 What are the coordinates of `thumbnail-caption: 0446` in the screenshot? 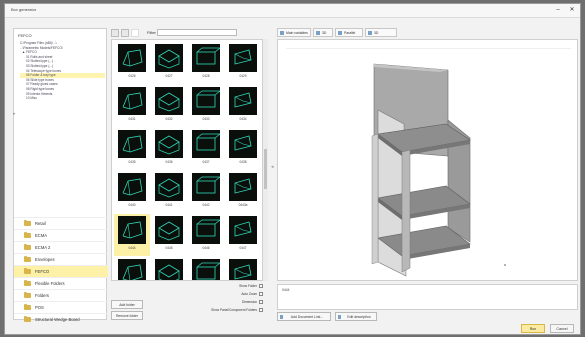 It's located at (206, 248).